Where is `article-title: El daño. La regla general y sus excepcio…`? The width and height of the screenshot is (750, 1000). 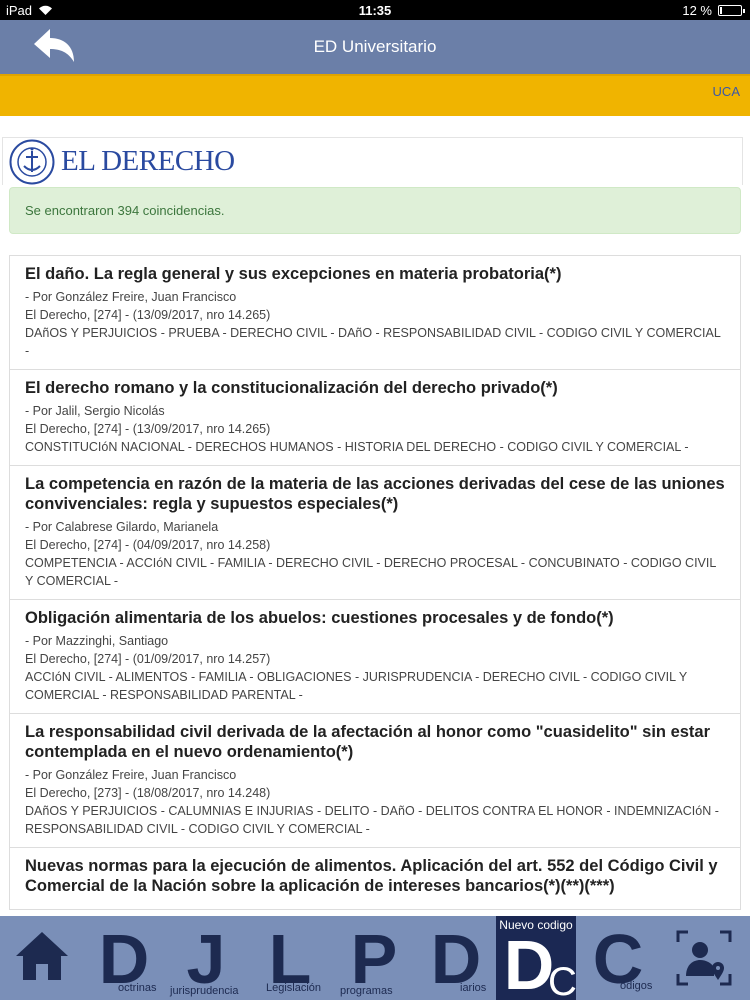
article-title: El daño. La regla general y sus excepcio… is located at coordinates (375, 274).